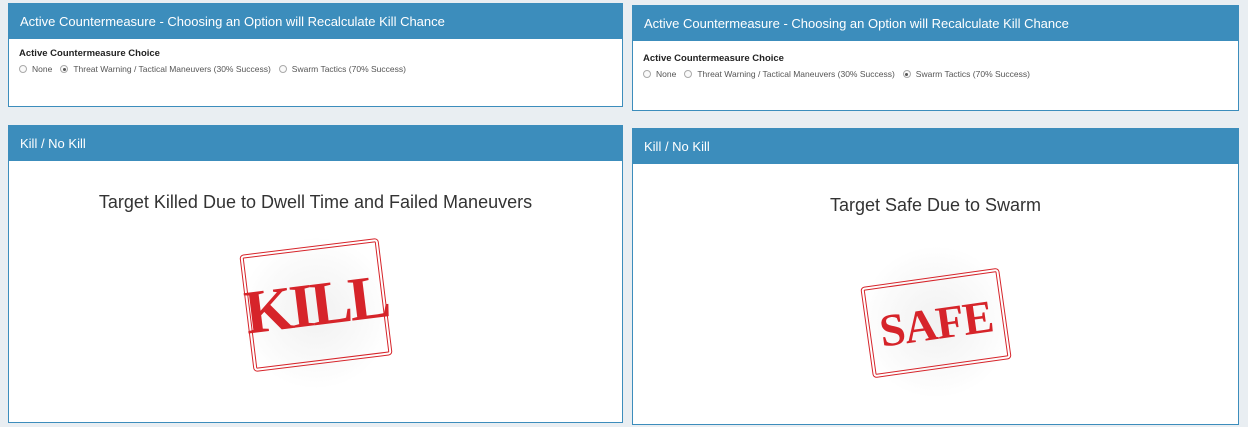 The height and width of the screenshot is (427, 1248). What do you see at coordinates (315, 305) in the screenshot?
I see `kill-stamp: KILL` at bounding box center [315, 305].